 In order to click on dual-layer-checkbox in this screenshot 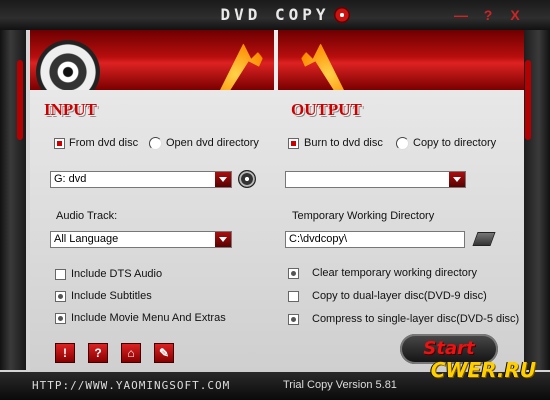, I will do `click(293, 296)`.